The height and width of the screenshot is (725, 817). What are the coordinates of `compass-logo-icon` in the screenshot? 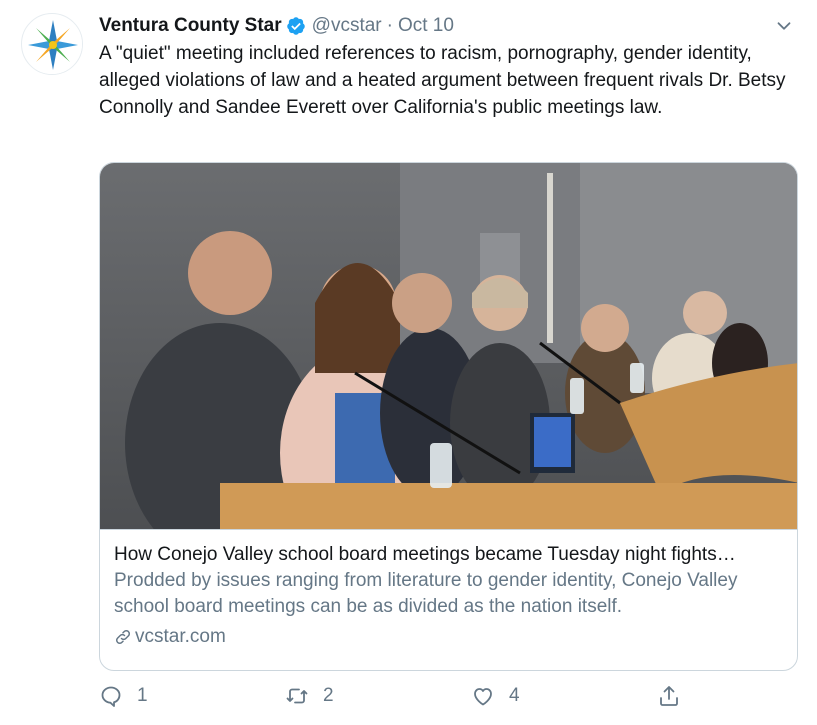 It's located at (52, 44).